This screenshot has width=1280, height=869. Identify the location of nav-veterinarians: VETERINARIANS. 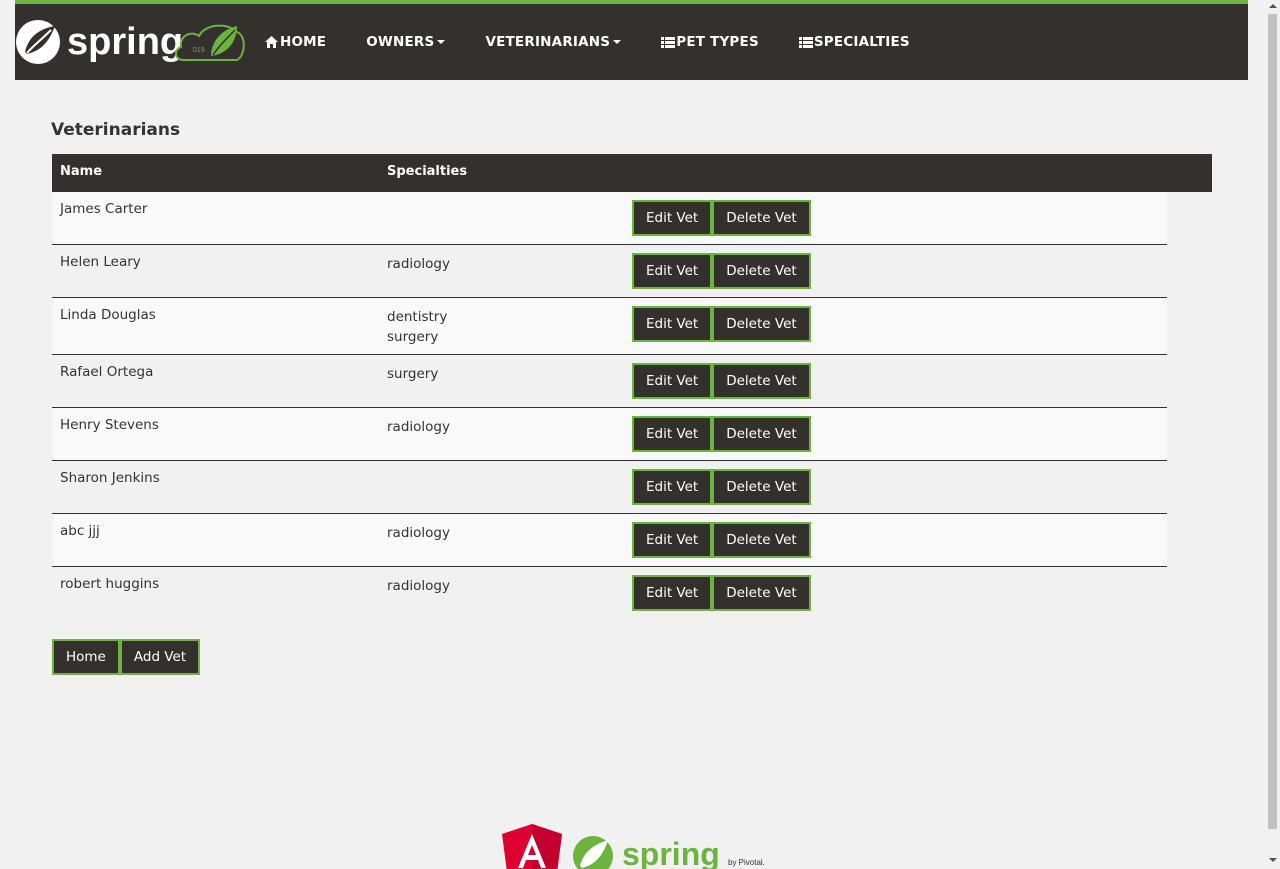
(553, 42).